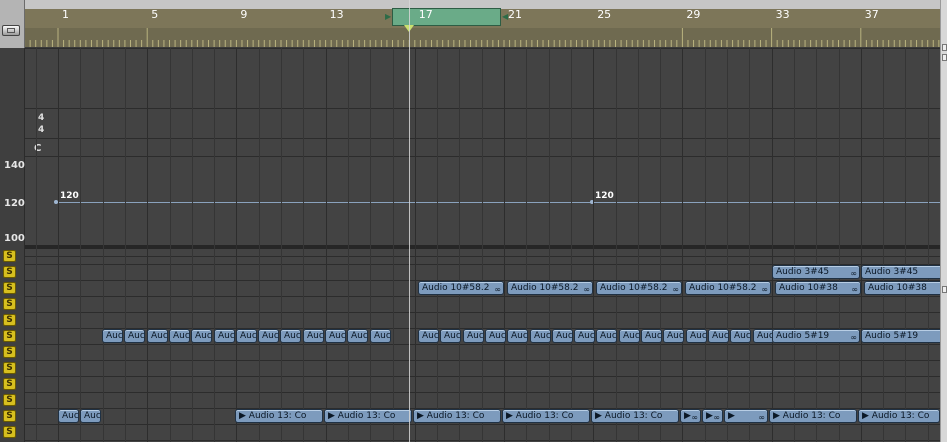 Image resolution: width=947 pixels, height=442 pixels. Describe the element at coordinates (482, 24) in the screenshot. I see `bar-ruler: ▶ ◀ 1 5 9 13 17 21 25 29 33 37` at that location.